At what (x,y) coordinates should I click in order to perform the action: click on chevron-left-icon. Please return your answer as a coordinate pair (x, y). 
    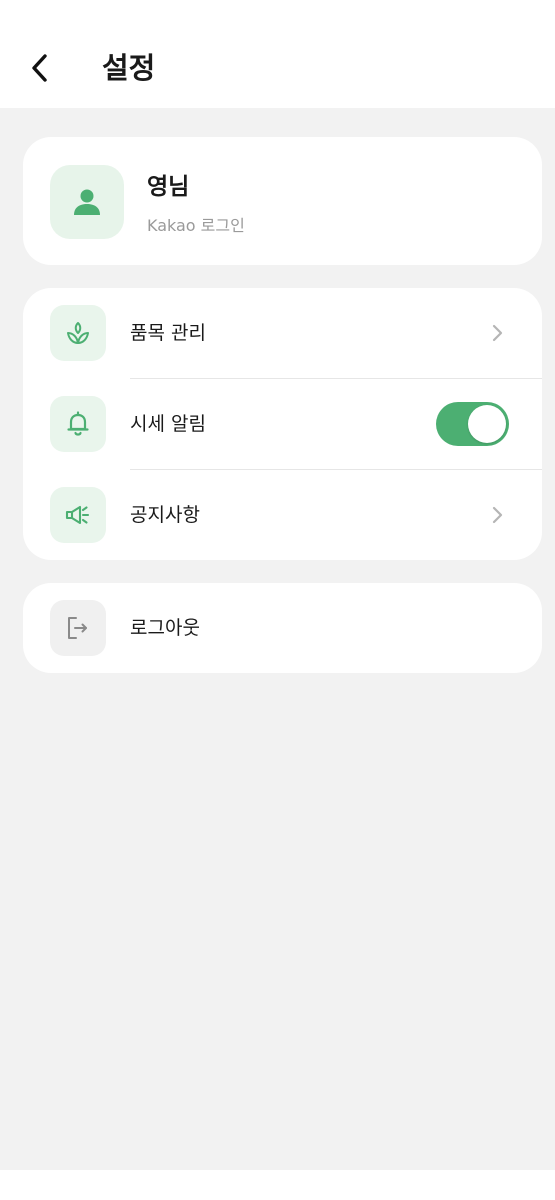
    Looking at the image, I should click on (39, 68).